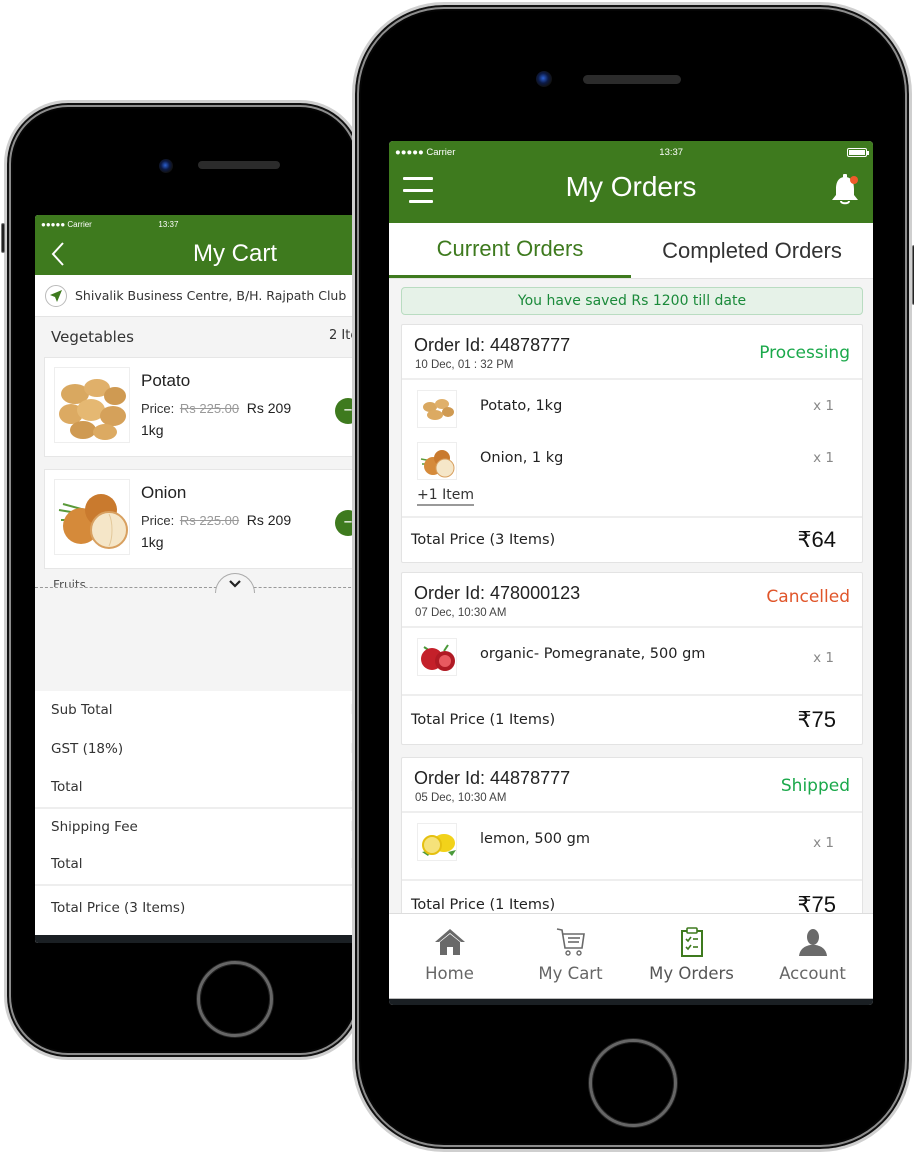  What do you see at coordinates (632, 301) in the screenshot?
I see `savings-banner: You have saved Rs 1200 till date` at bounding box center [632, 301].